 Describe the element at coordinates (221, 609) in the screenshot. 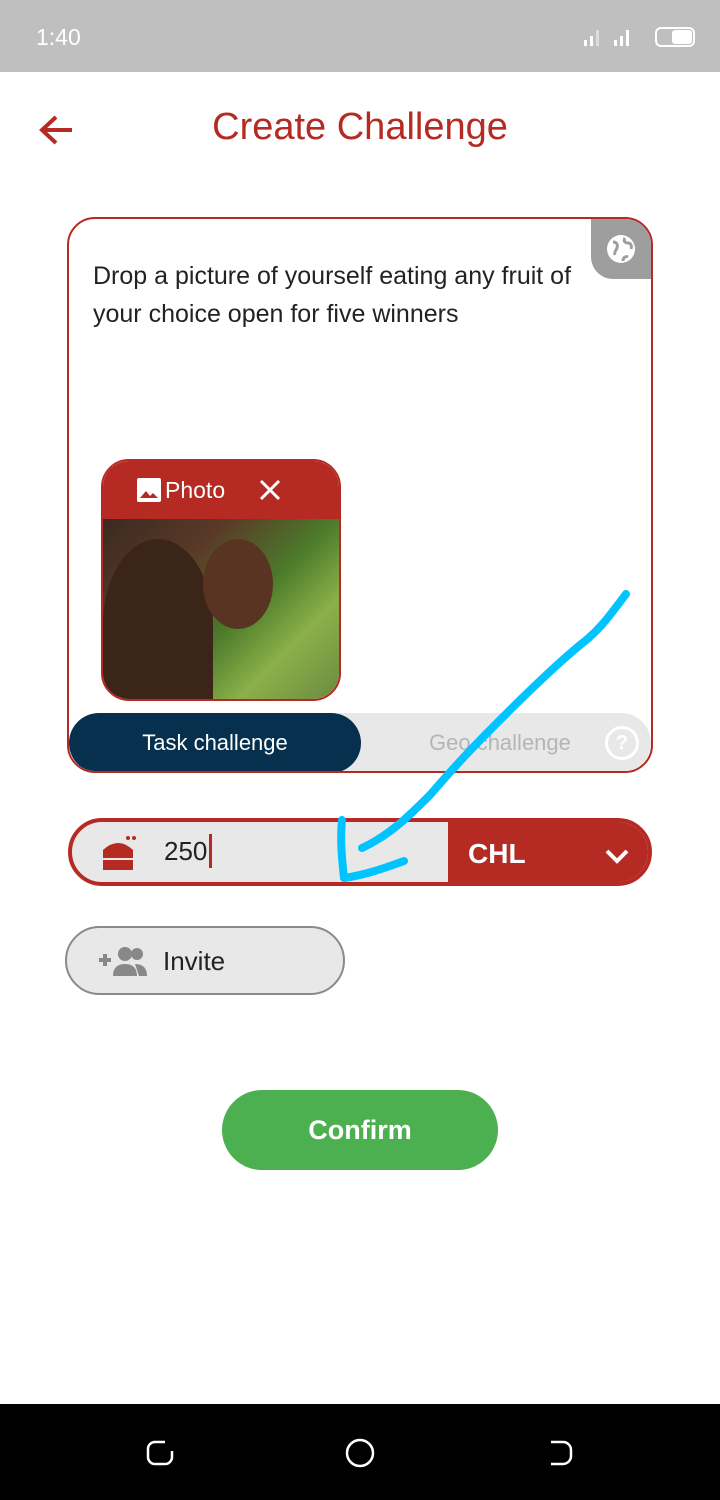

I see `attached-photo` at that location.